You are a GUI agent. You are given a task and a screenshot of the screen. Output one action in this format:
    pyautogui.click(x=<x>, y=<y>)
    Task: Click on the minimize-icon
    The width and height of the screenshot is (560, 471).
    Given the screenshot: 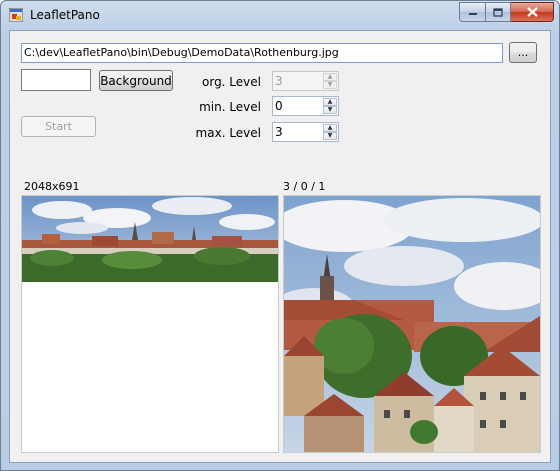 What is the action you would take?
    pyautogui.click(x=472, y=14)
    